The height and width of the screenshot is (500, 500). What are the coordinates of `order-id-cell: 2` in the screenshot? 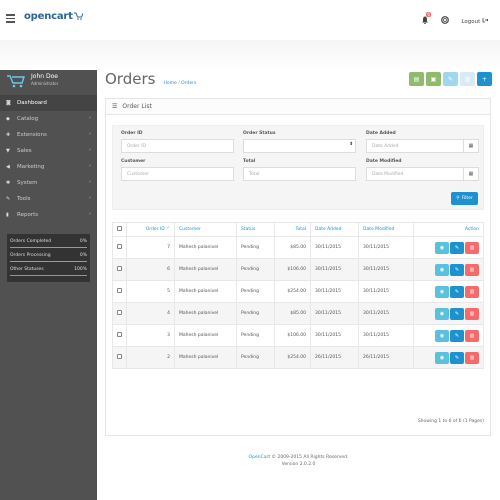 It's located at (150, 357).